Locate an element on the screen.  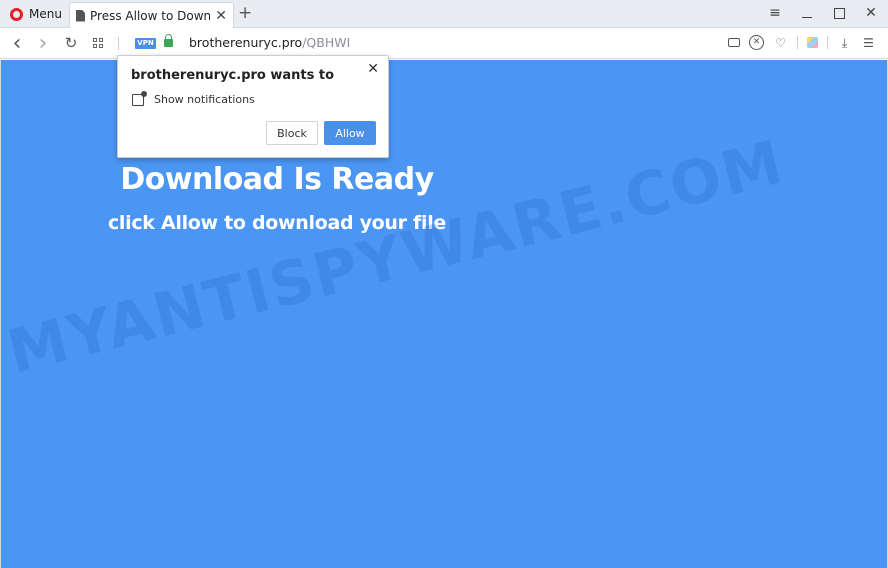
maximize-icon is located at coordinates (839, 13).